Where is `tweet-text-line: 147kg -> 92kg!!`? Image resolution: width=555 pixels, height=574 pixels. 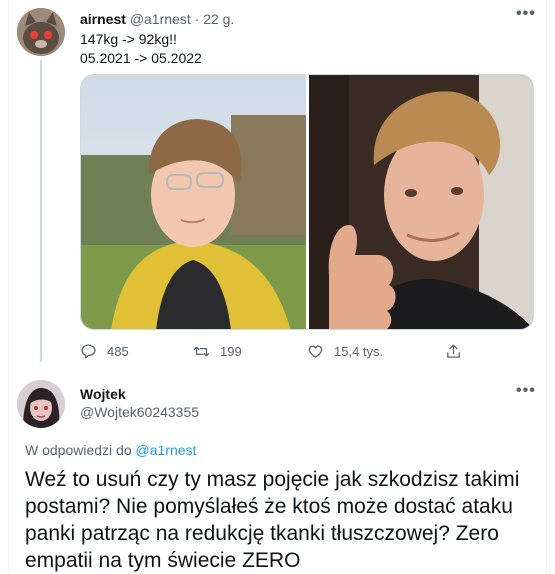
tweet-text-line: 147kg -> 92kg!! is located at coordinates (128, 39).